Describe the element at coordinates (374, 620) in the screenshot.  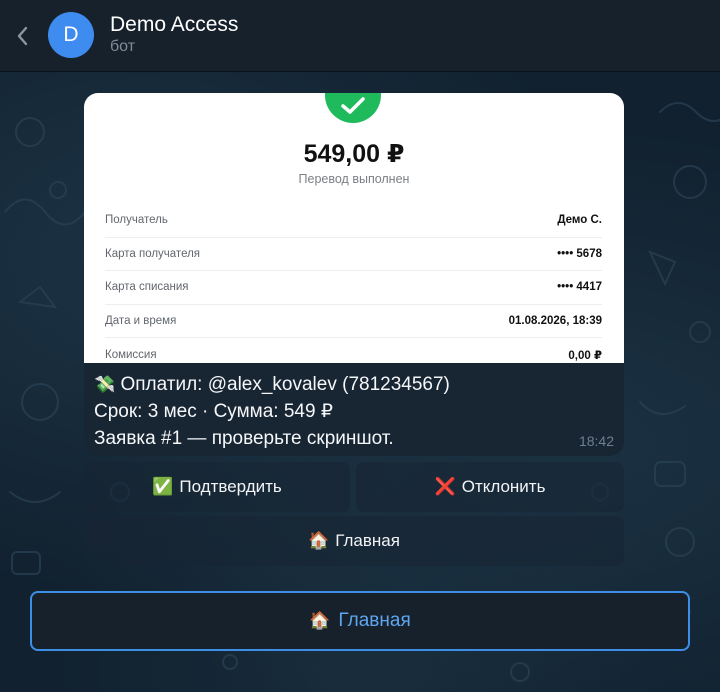
I see `home-reply-label: Главная` at that location.